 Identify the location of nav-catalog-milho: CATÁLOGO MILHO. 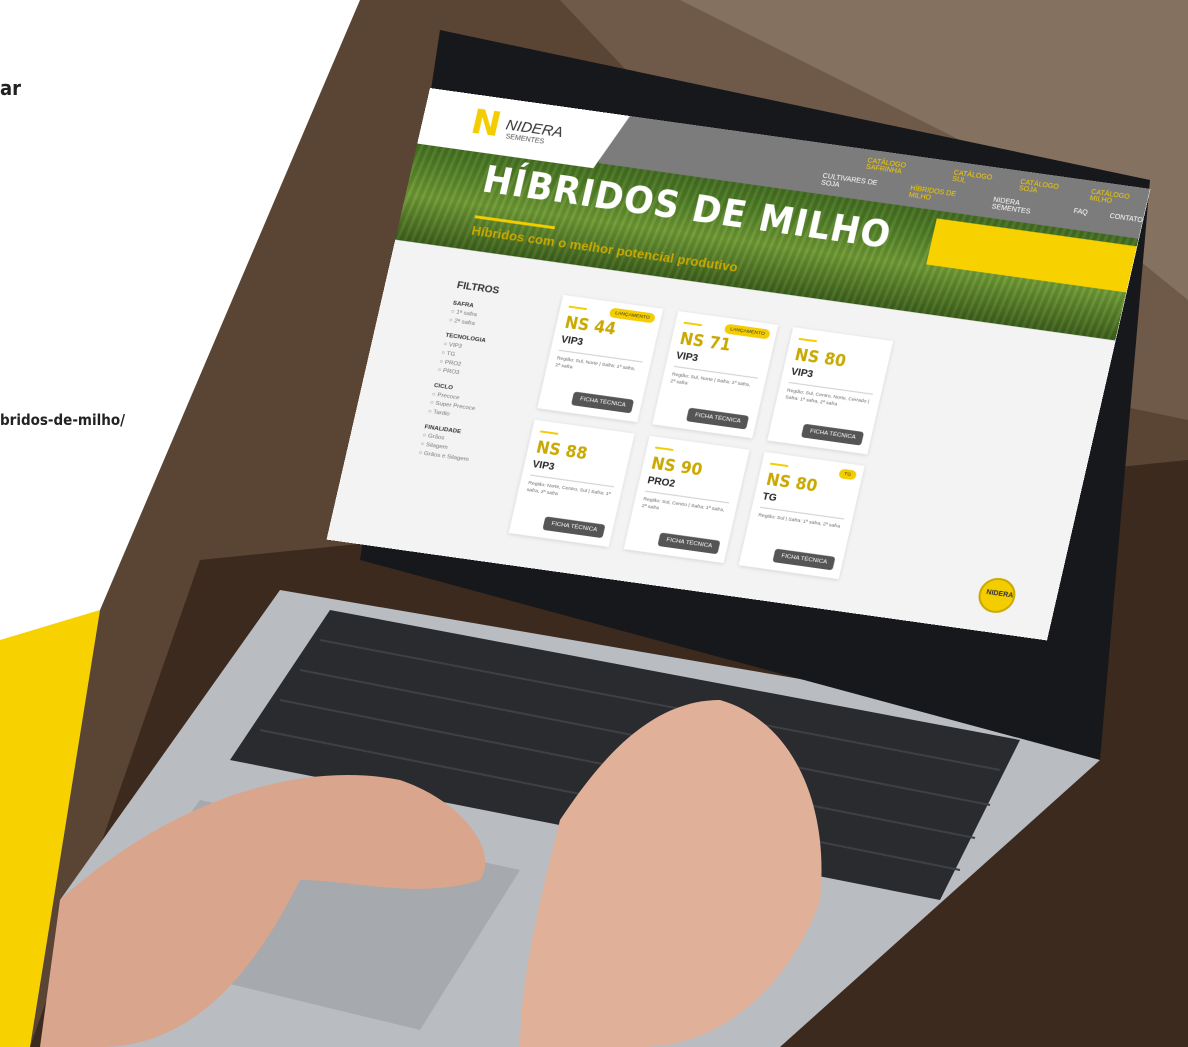
(1118, 199).